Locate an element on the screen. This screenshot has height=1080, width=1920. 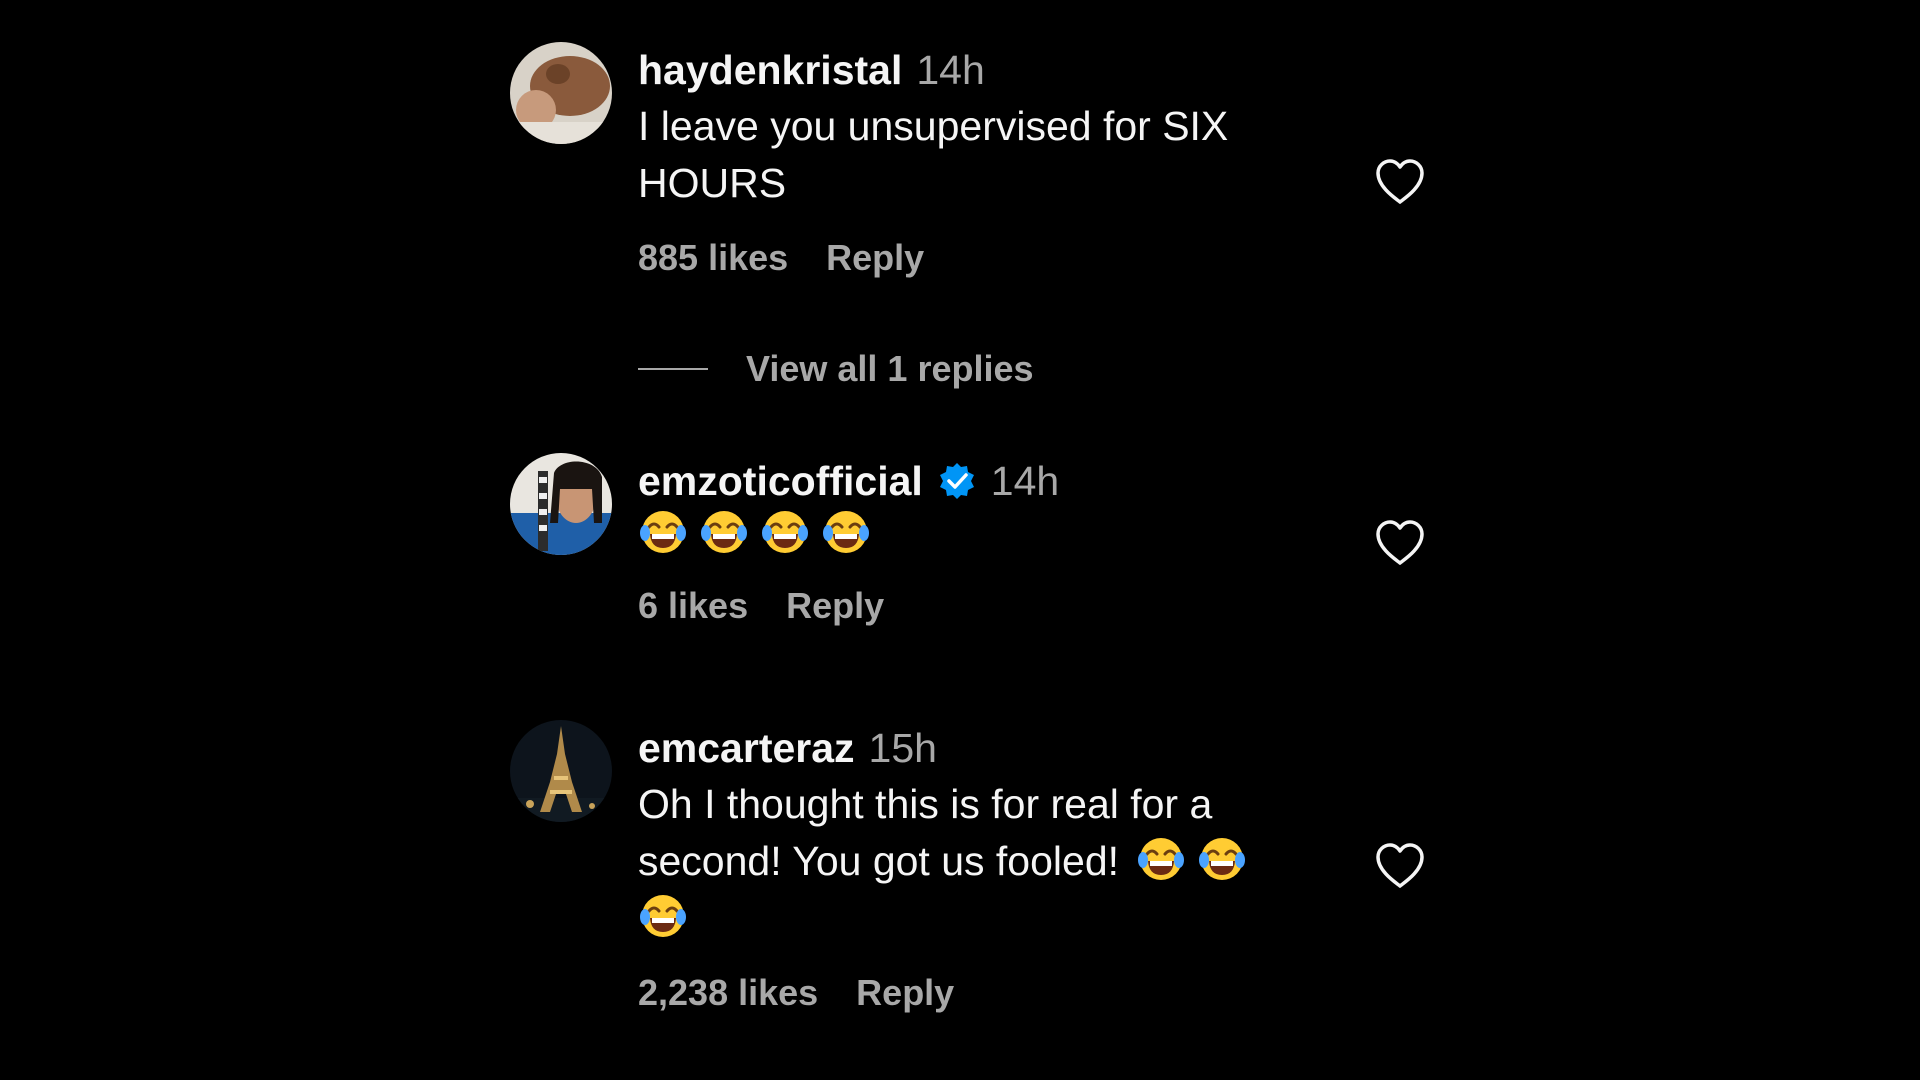
verified-badge-icon is located at coordinates (957, 481).